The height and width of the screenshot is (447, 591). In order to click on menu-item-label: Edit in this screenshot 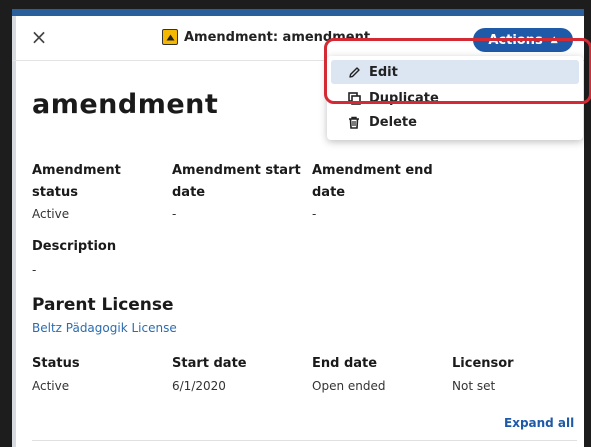, I will do `click(383, 72)`.